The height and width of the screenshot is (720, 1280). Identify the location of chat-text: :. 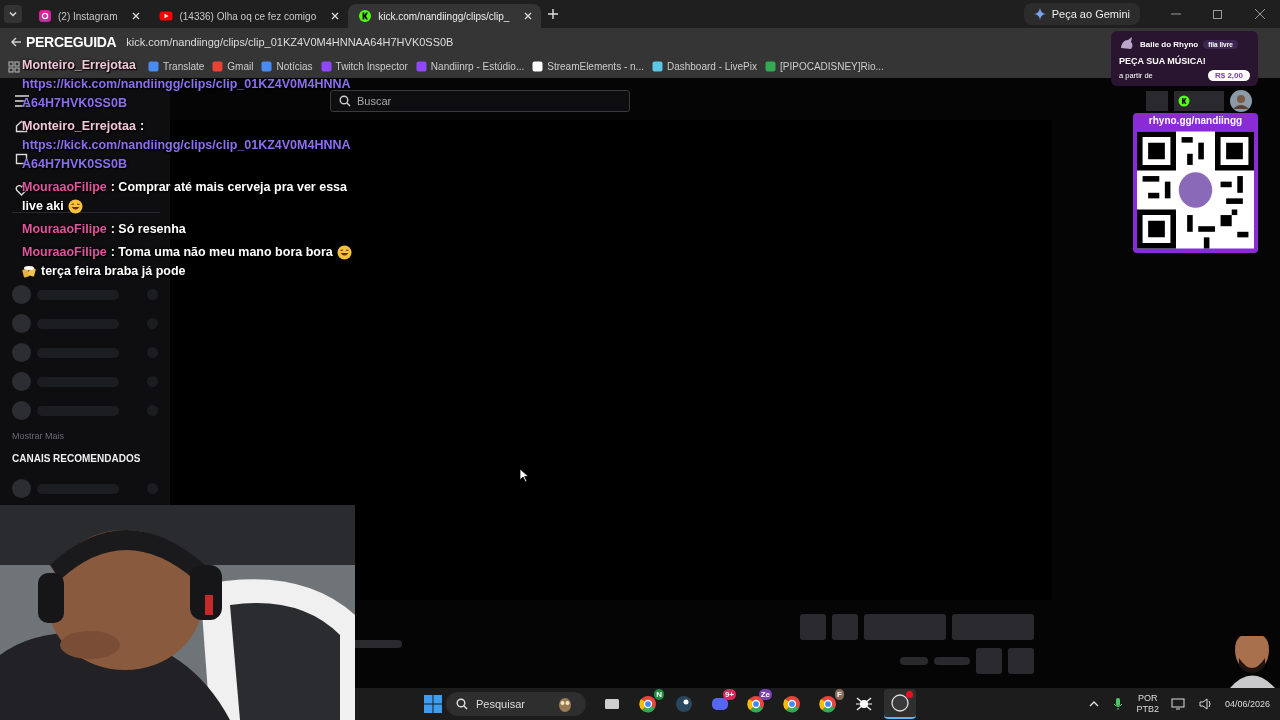
(142, 126).